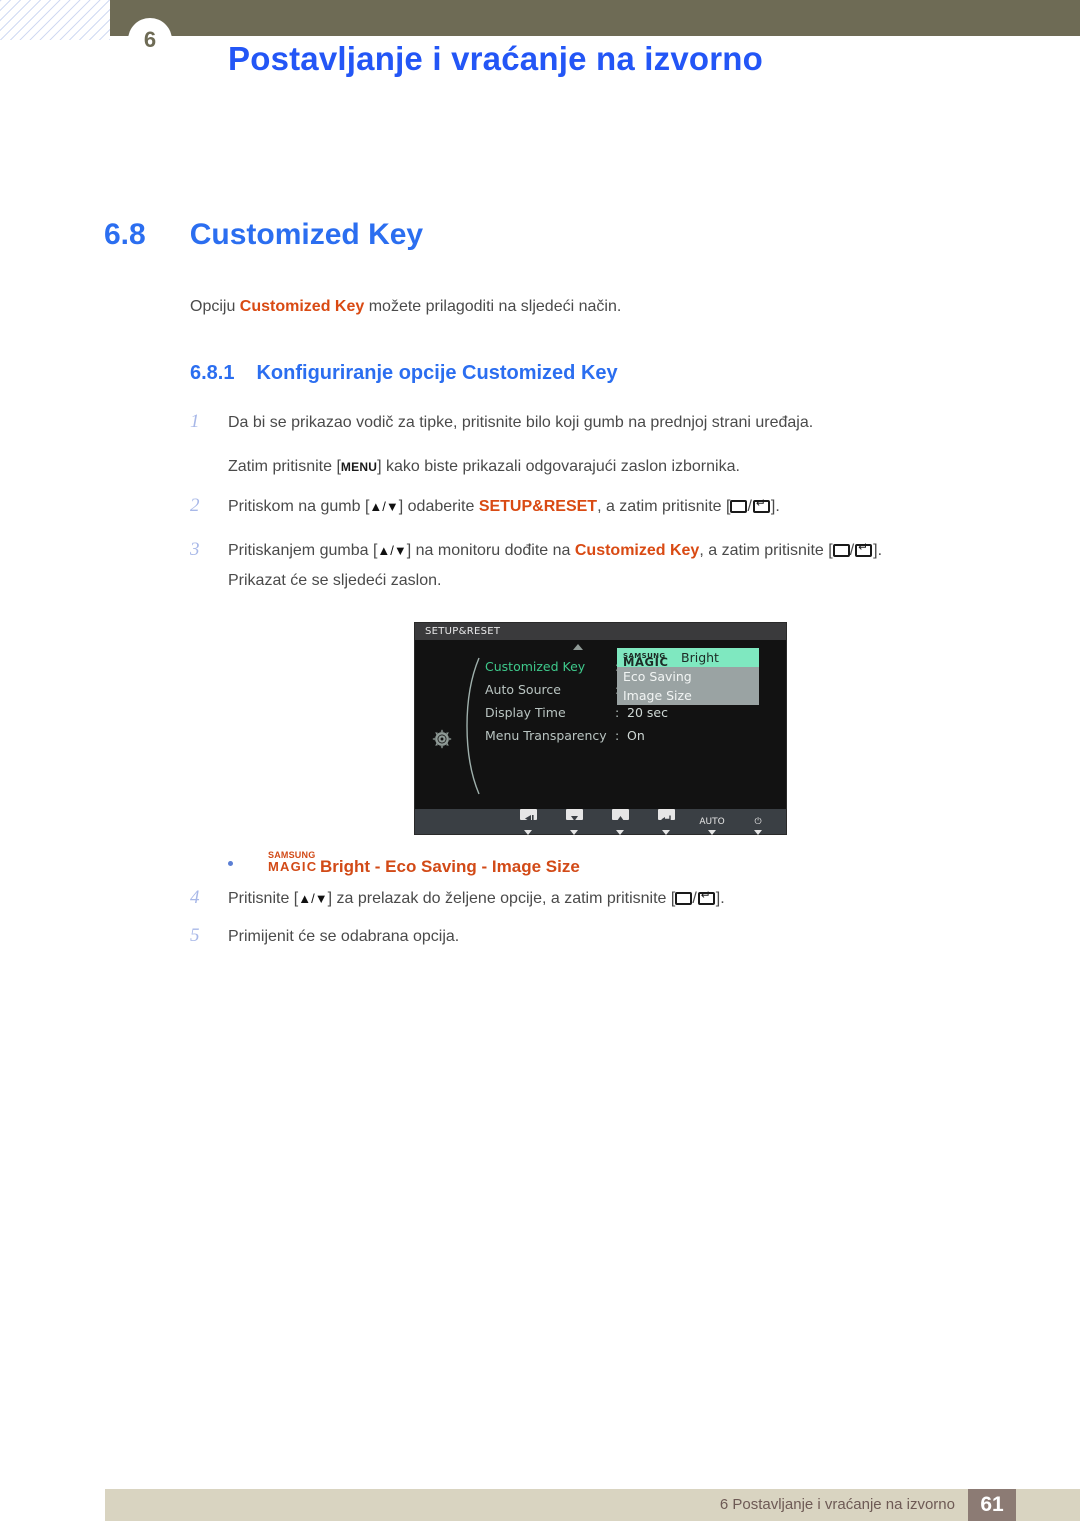 This screenshot has width=1080, height=1527. Describe the element at coordinates (546, 735) in the screenshot. I see `osd-row-label: Menu Transparency` at that location.